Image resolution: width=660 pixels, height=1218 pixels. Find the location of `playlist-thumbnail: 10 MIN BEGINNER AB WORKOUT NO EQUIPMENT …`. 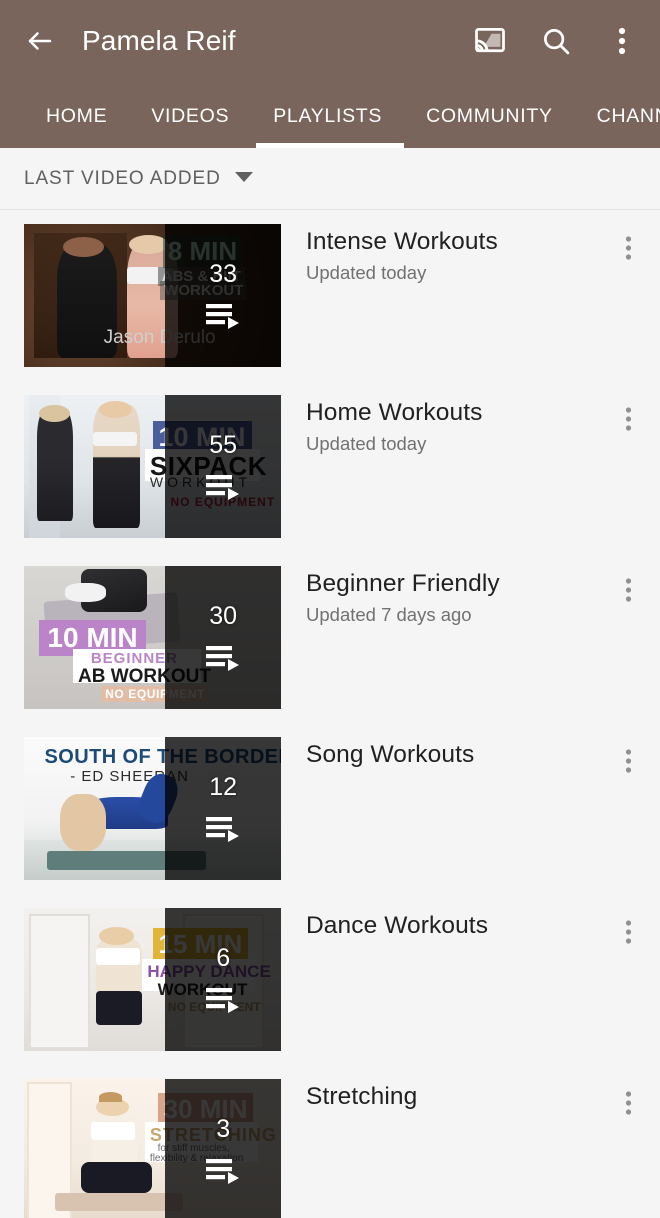

playlist-thumbnail: 10 MIN BEGINNER AB WORKOUT NO EQUIPMENT … is located at coordinates (152, 637).